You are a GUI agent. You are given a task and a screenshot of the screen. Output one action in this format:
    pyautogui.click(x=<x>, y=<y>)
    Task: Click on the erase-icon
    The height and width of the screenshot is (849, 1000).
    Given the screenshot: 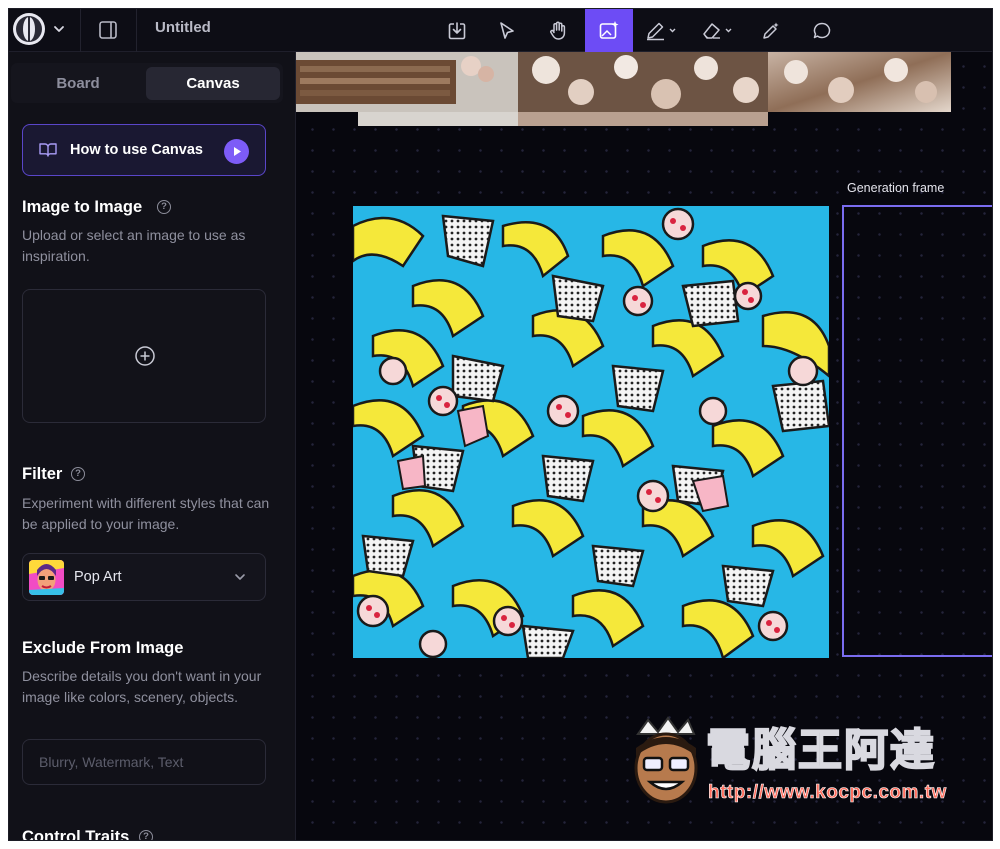 What is the action you would take?
    pyautogui.click(x=717, y=30)
    